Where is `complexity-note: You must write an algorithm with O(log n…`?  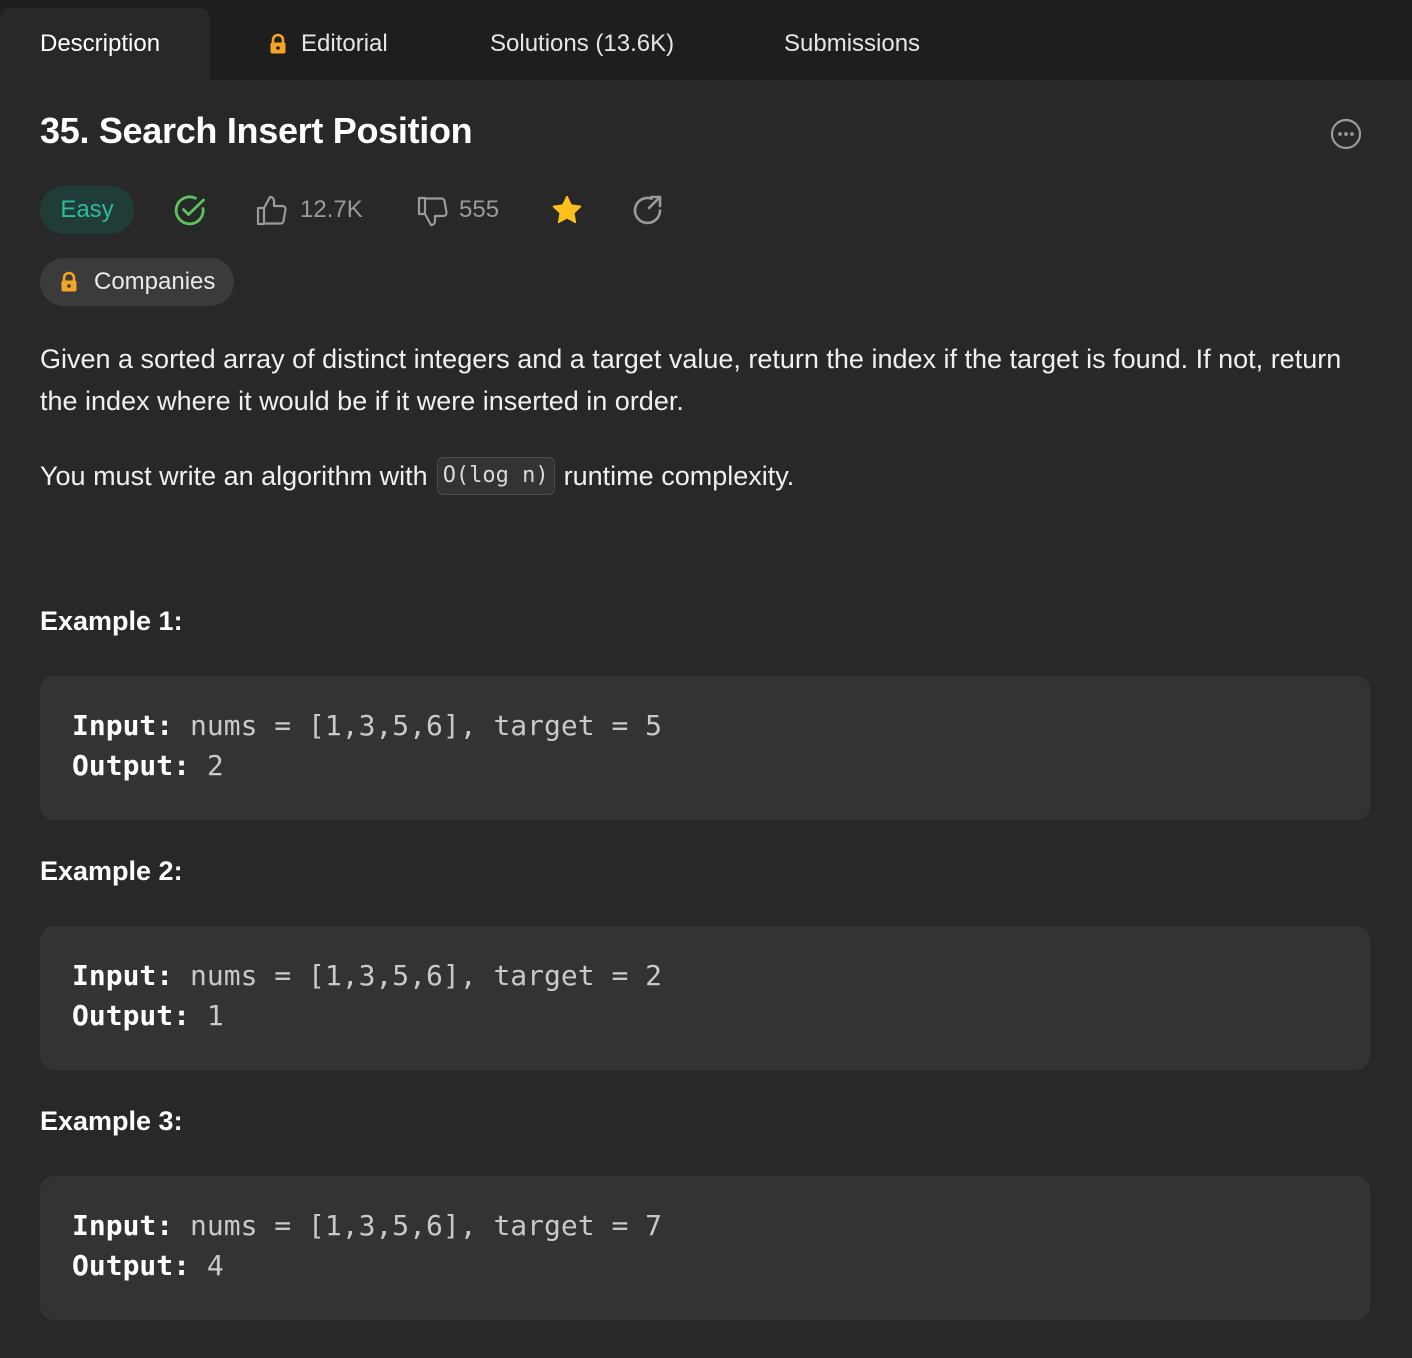
complexity-note: You must write an algorithm with O(log n… is located at coordinates (417, 476).